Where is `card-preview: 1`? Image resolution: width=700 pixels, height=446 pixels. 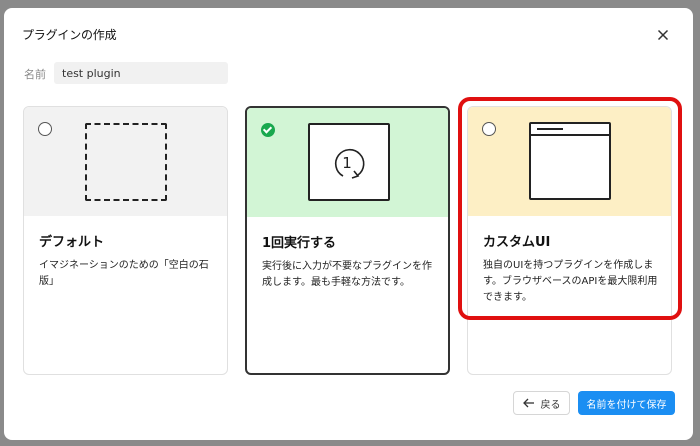
card-preview: 1 is located at coordinates (347, 162).